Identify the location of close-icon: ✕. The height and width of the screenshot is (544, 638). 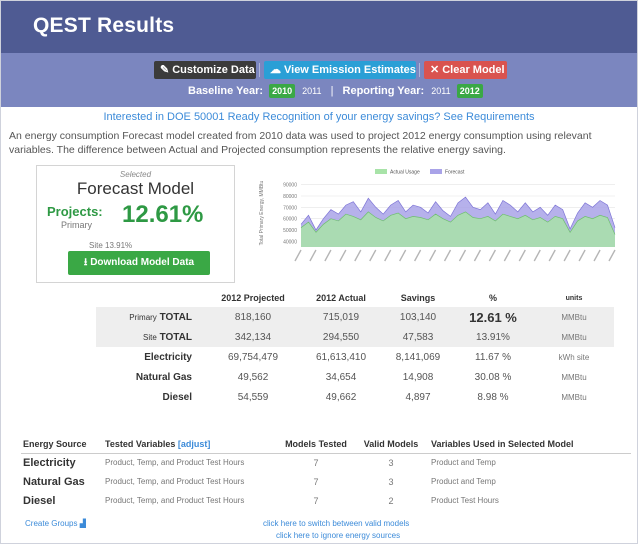
(435, 70).